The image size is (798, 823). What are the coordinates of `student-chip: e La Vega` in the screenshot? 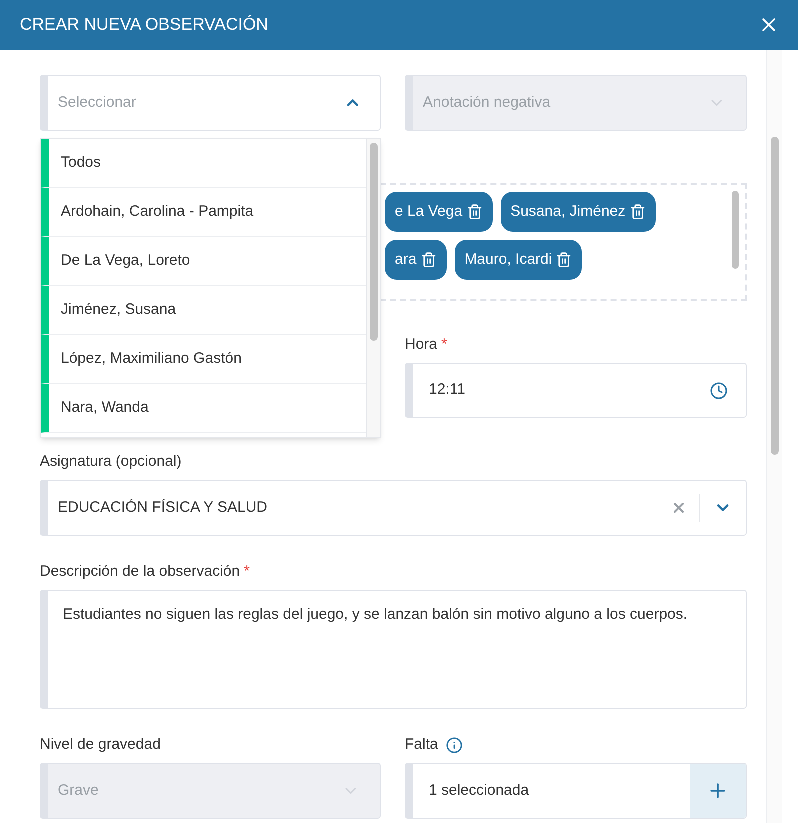 It's located at (439, 212).